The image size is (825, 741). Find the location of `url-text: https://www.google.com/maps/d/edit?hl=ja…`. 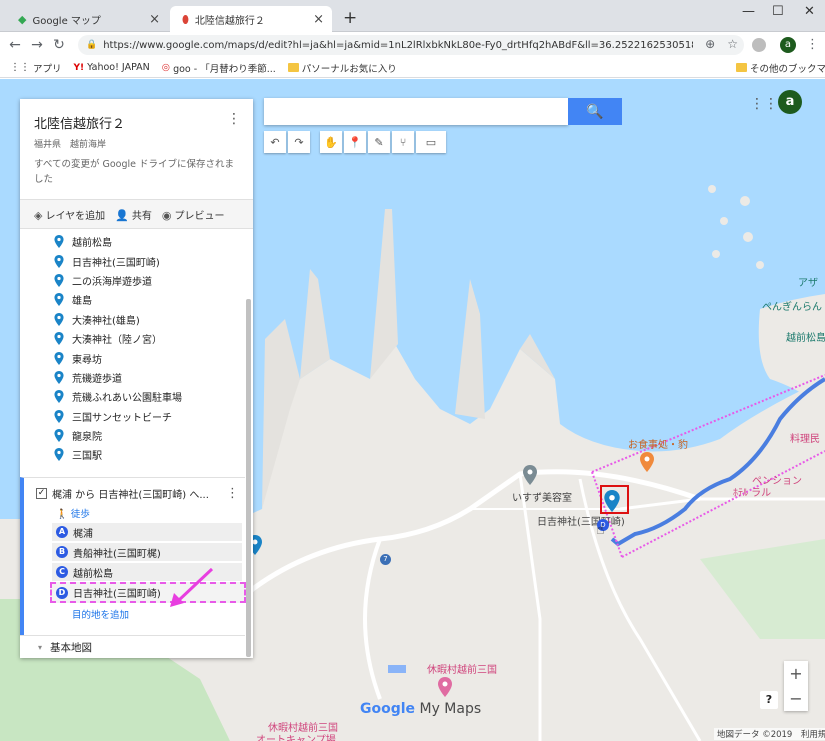

url-text: https://www.google.com/maps/d/edit?hl=ja… is located at coordinates (398, 45).